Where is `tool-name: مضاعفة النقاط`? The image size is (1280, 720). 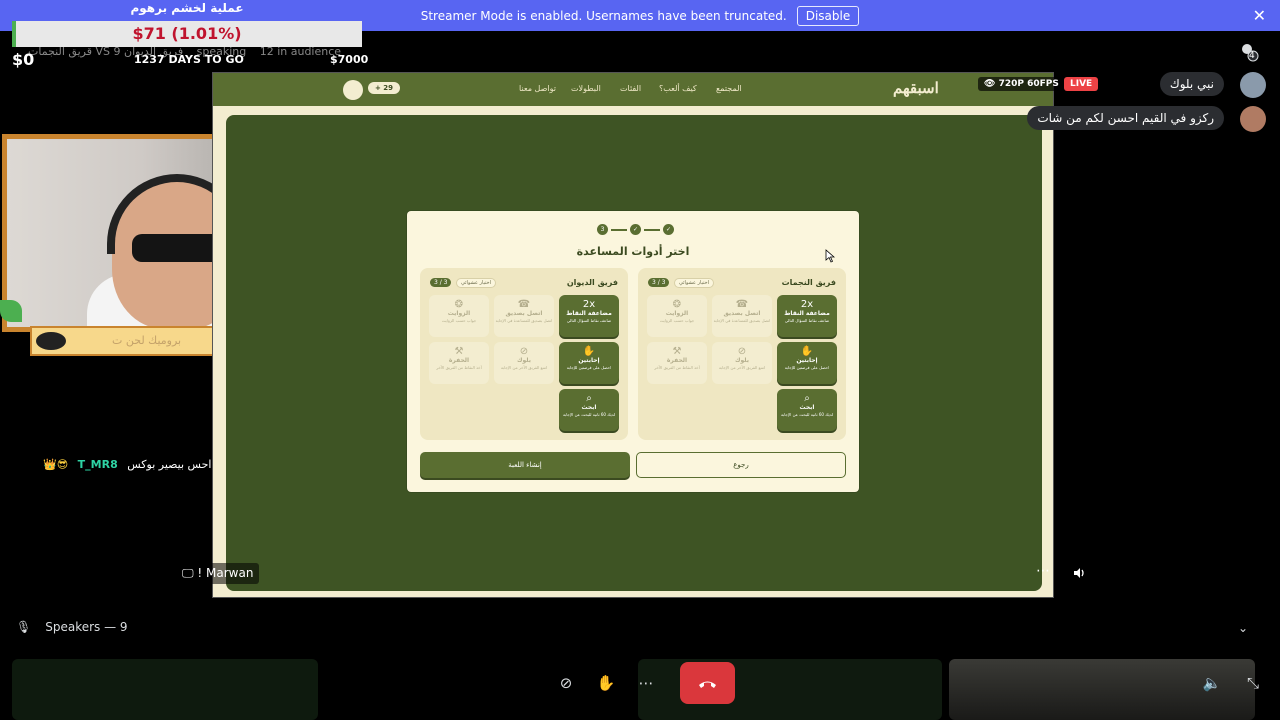 tool-name: مضاعفة النقاط is located at coordinates (807, 313).